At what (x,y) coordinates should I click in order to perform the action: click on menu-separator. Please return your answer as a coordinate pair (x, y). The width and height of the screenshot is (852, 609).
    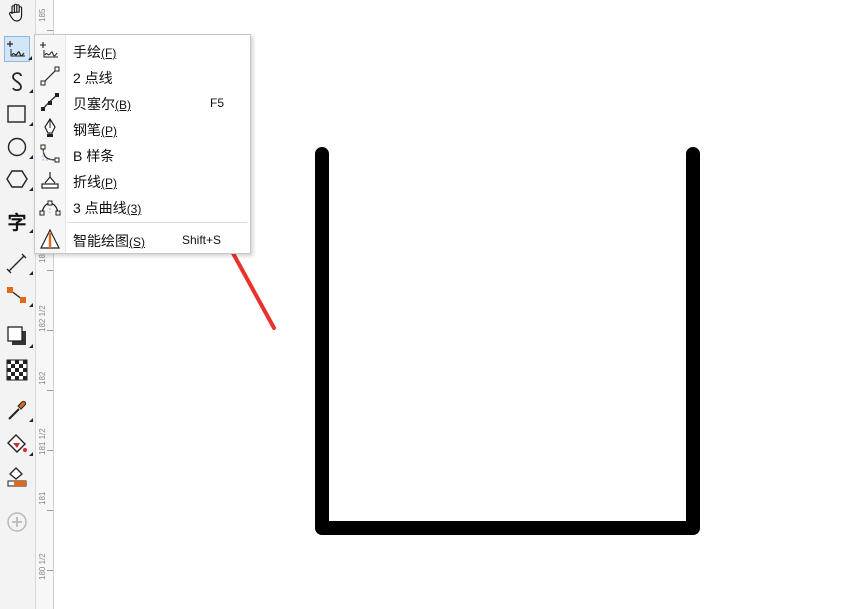
    Looking at the image, I should click on (157, 222).